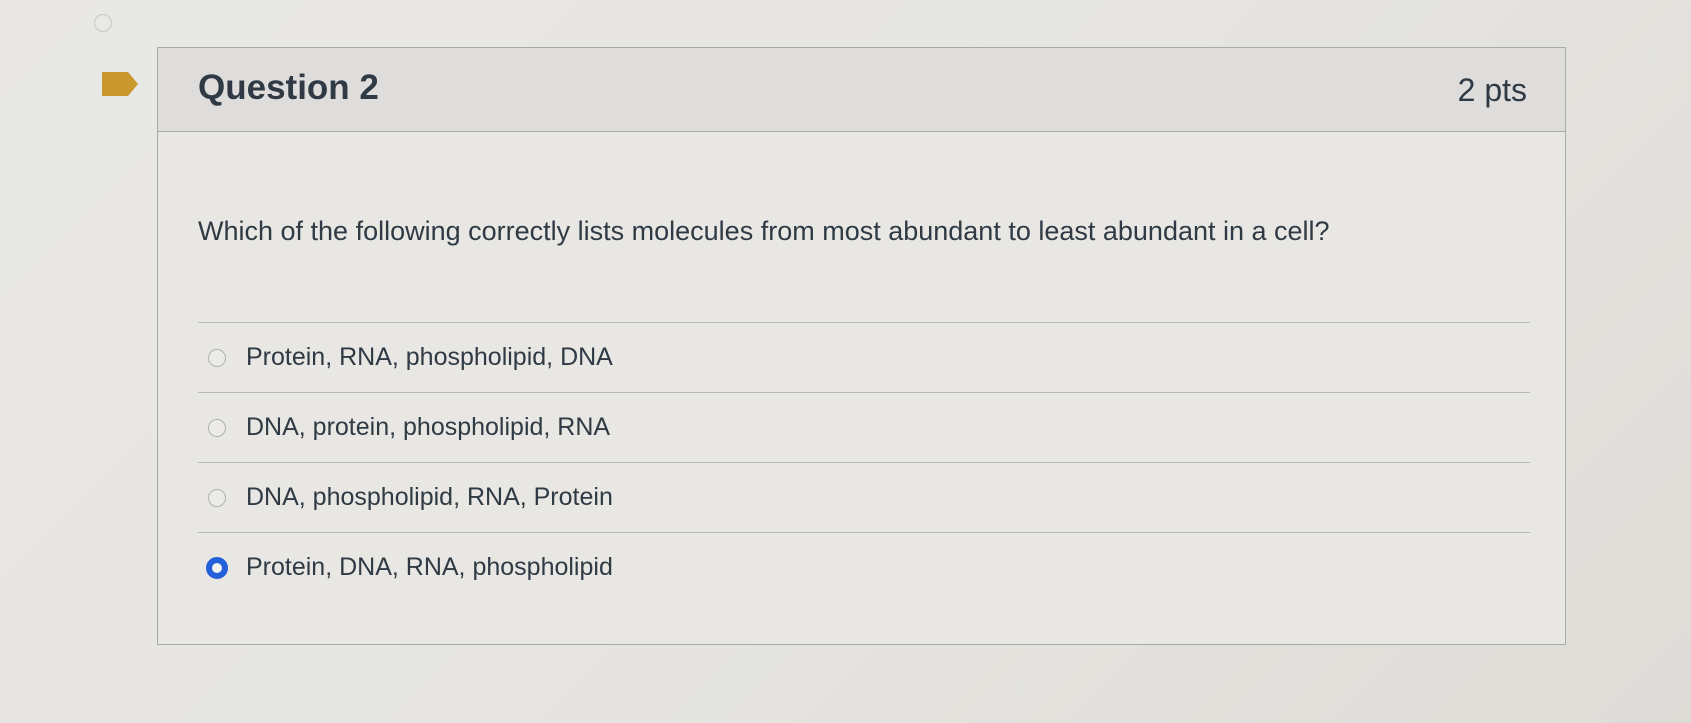 The width and height of the screenshot is (1691, 723). Describe the element at coordinates (1492, 90) in the screenshot. I see `question-points: 2 pts` at that location.